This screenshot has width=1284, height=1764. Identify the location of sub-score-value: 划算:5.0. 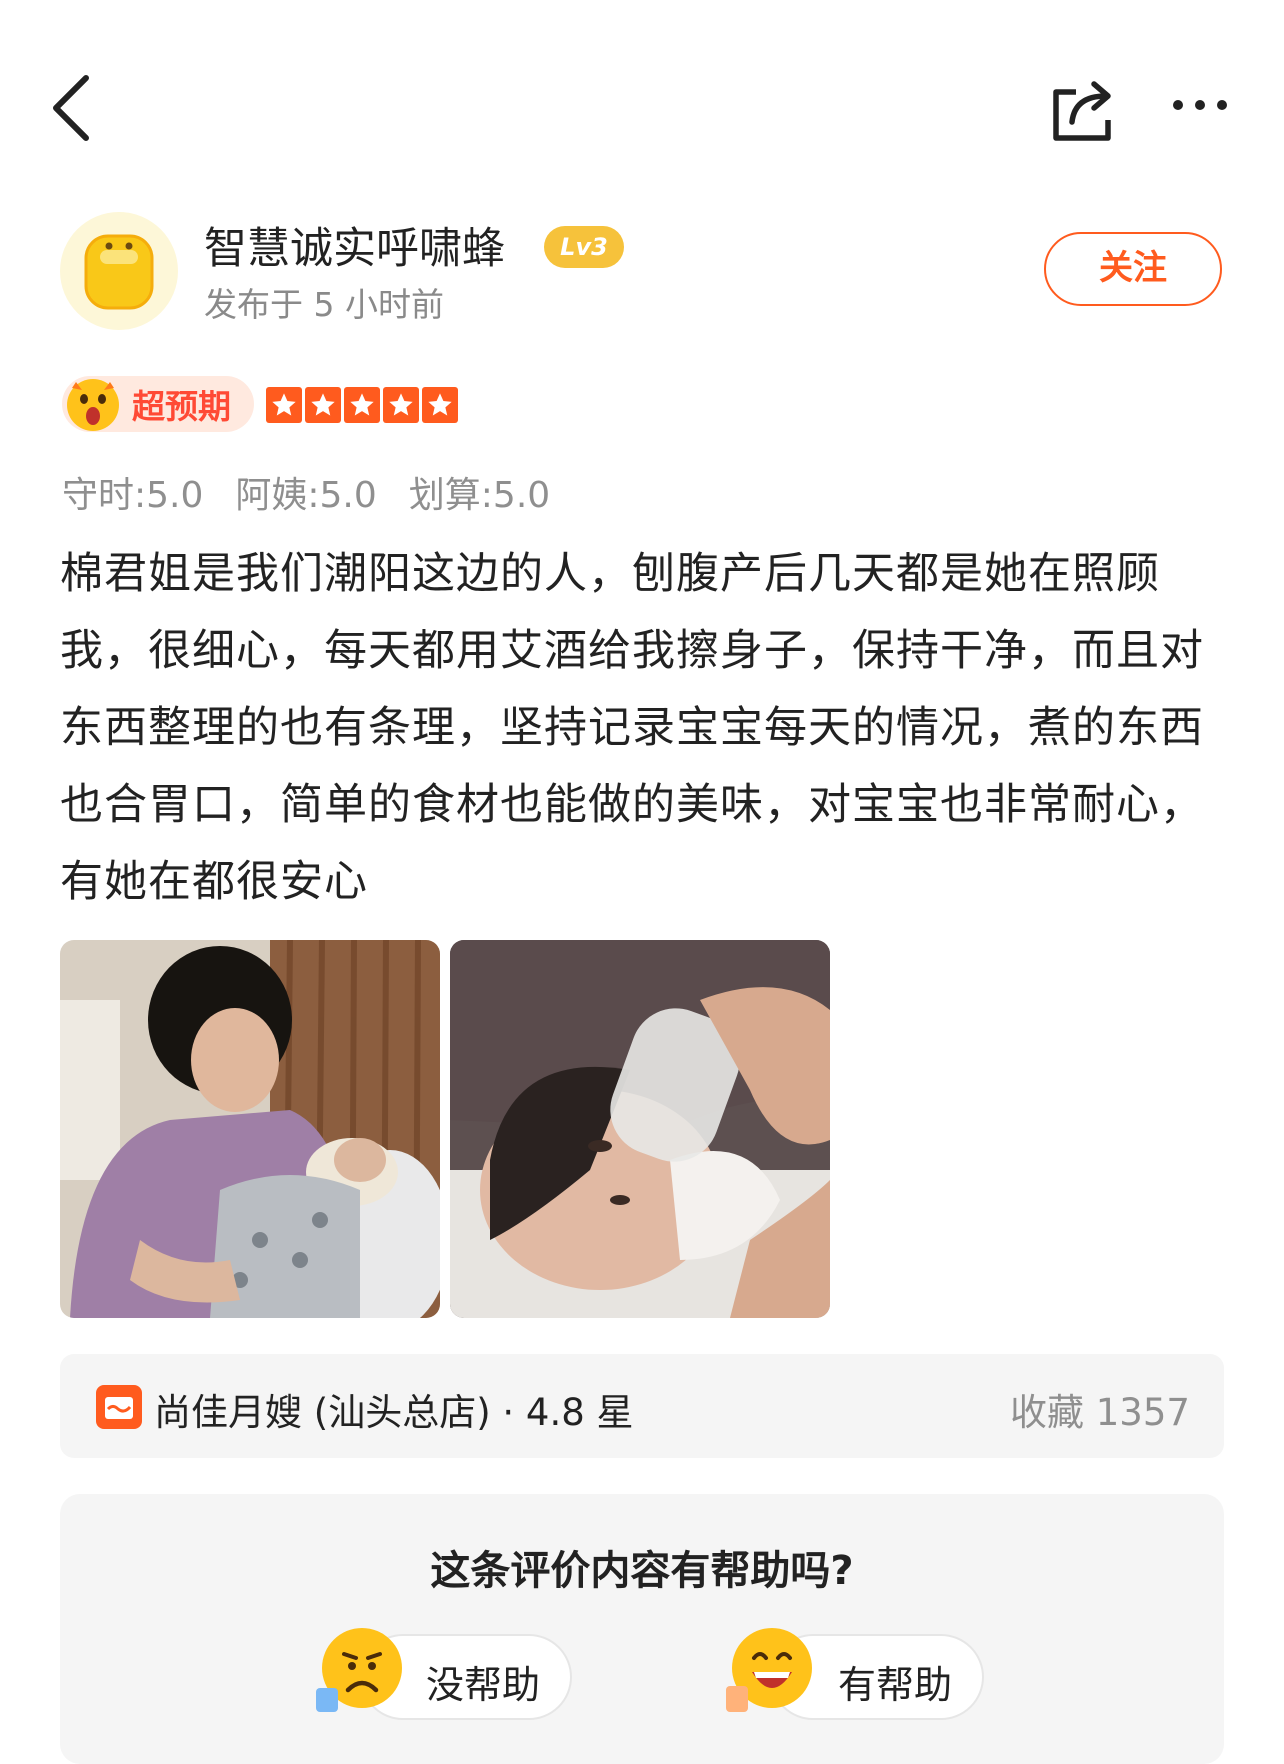
(479, 495).